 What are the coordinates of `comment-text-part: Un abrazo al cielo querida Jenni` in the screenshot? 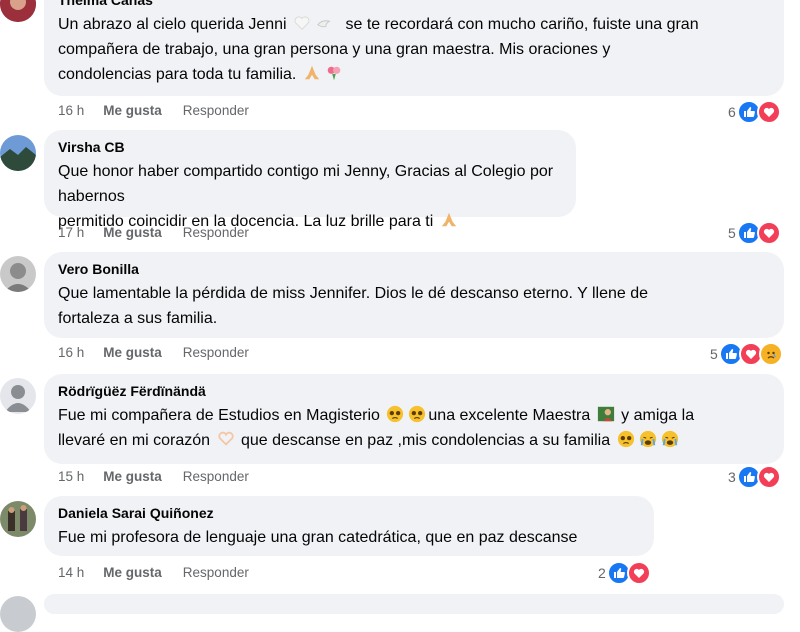 It's located at (172, 24).